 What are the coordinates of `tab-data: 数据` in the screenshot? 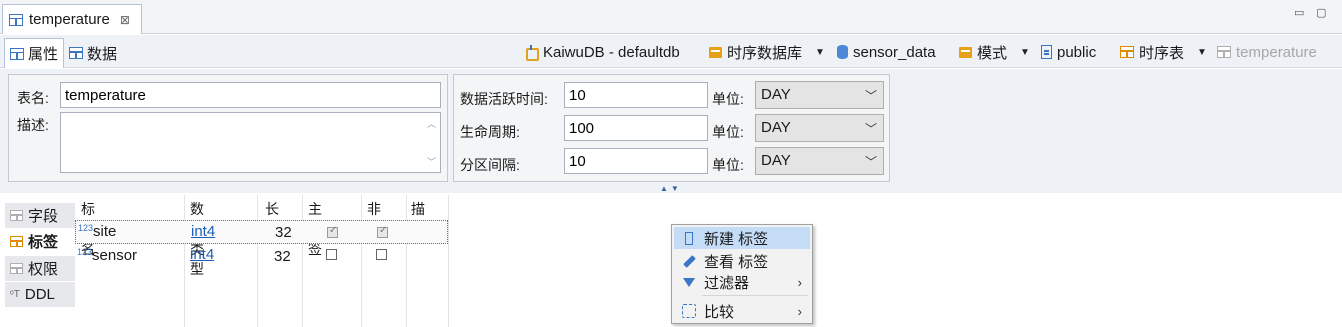 It's located at (93, 53).